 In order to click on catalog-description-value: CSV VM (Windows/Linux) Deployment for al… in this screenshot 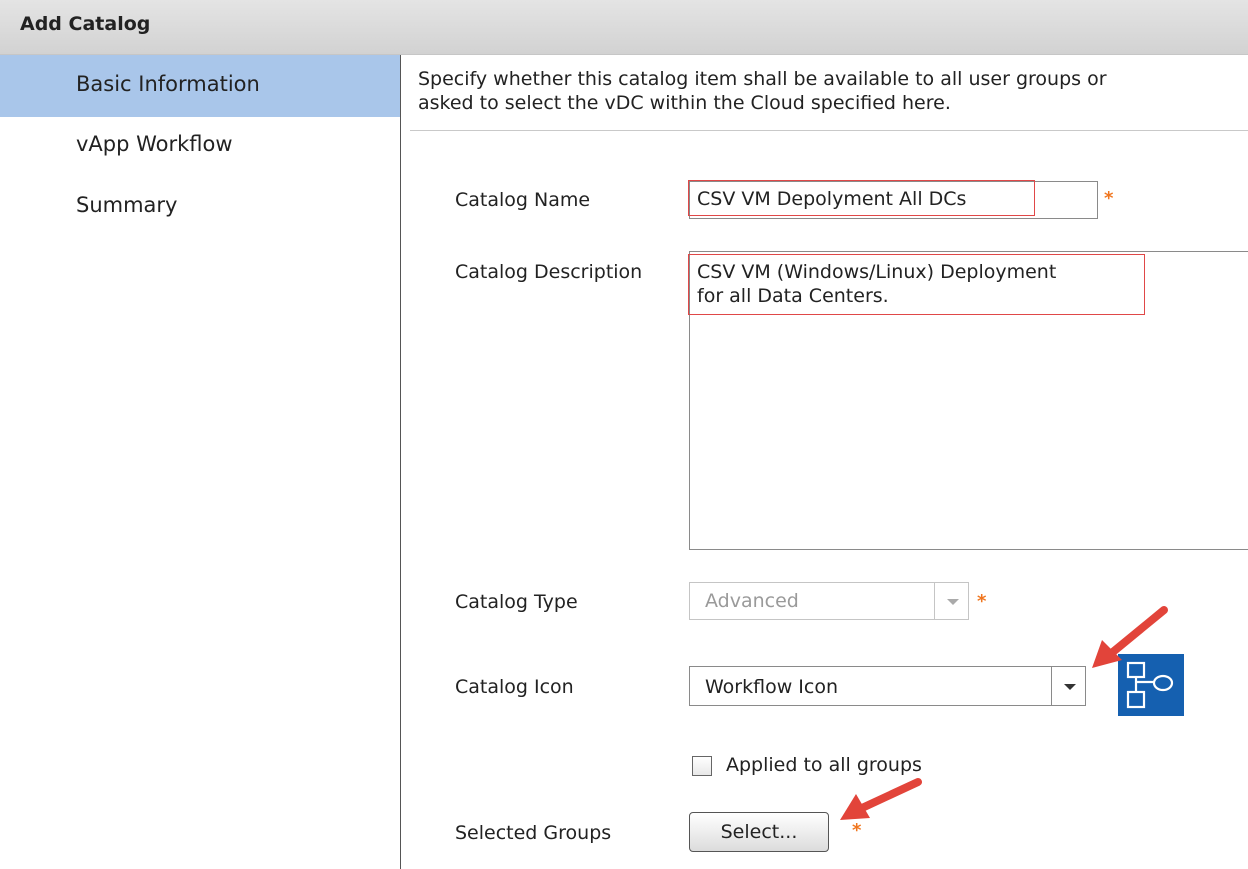, I will do `click(876, 284)`.